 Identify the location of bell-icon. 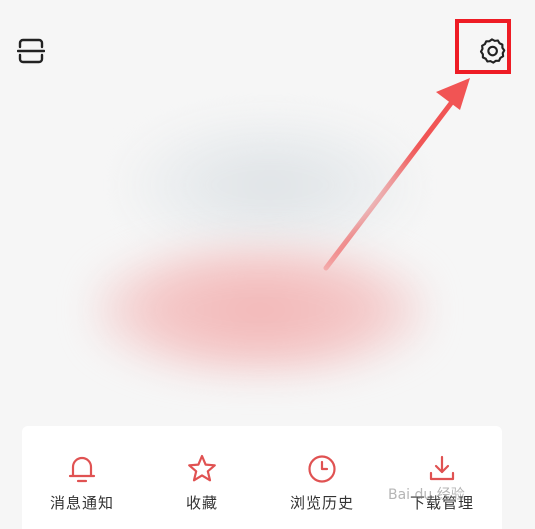
(82, 469).